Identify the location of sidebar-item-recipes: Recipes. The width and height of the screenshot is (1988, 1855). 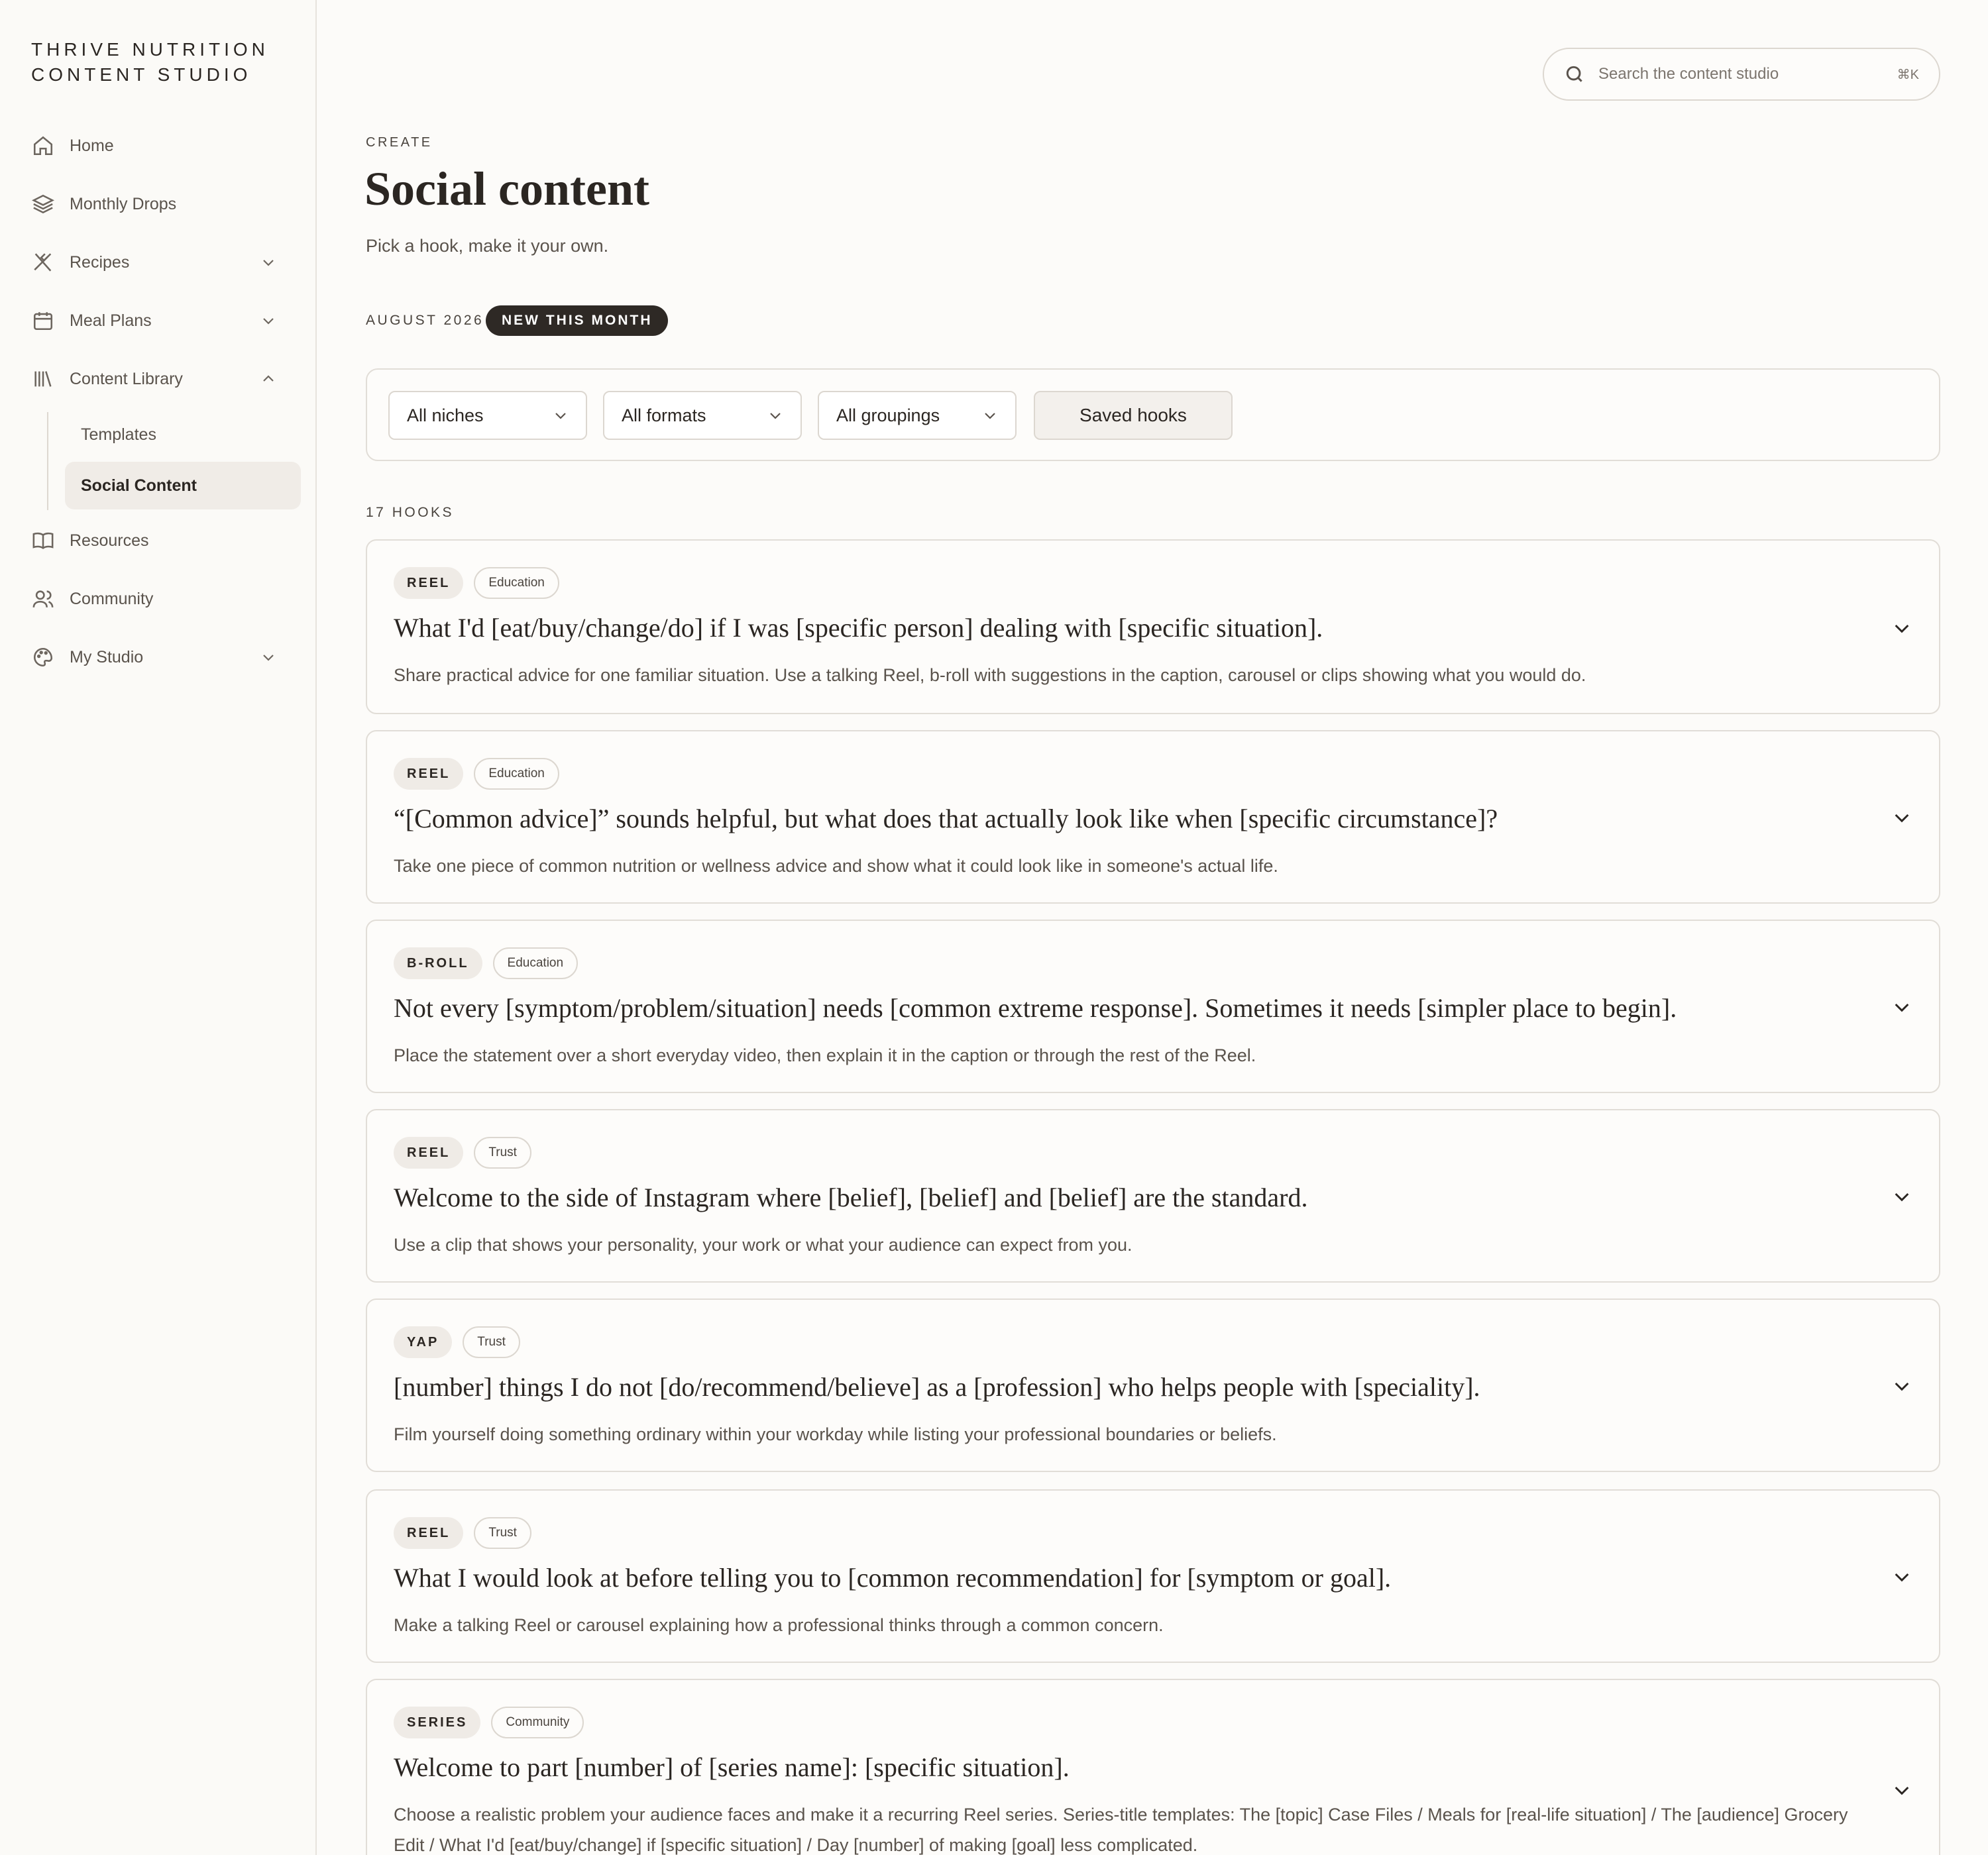
(160, 262).